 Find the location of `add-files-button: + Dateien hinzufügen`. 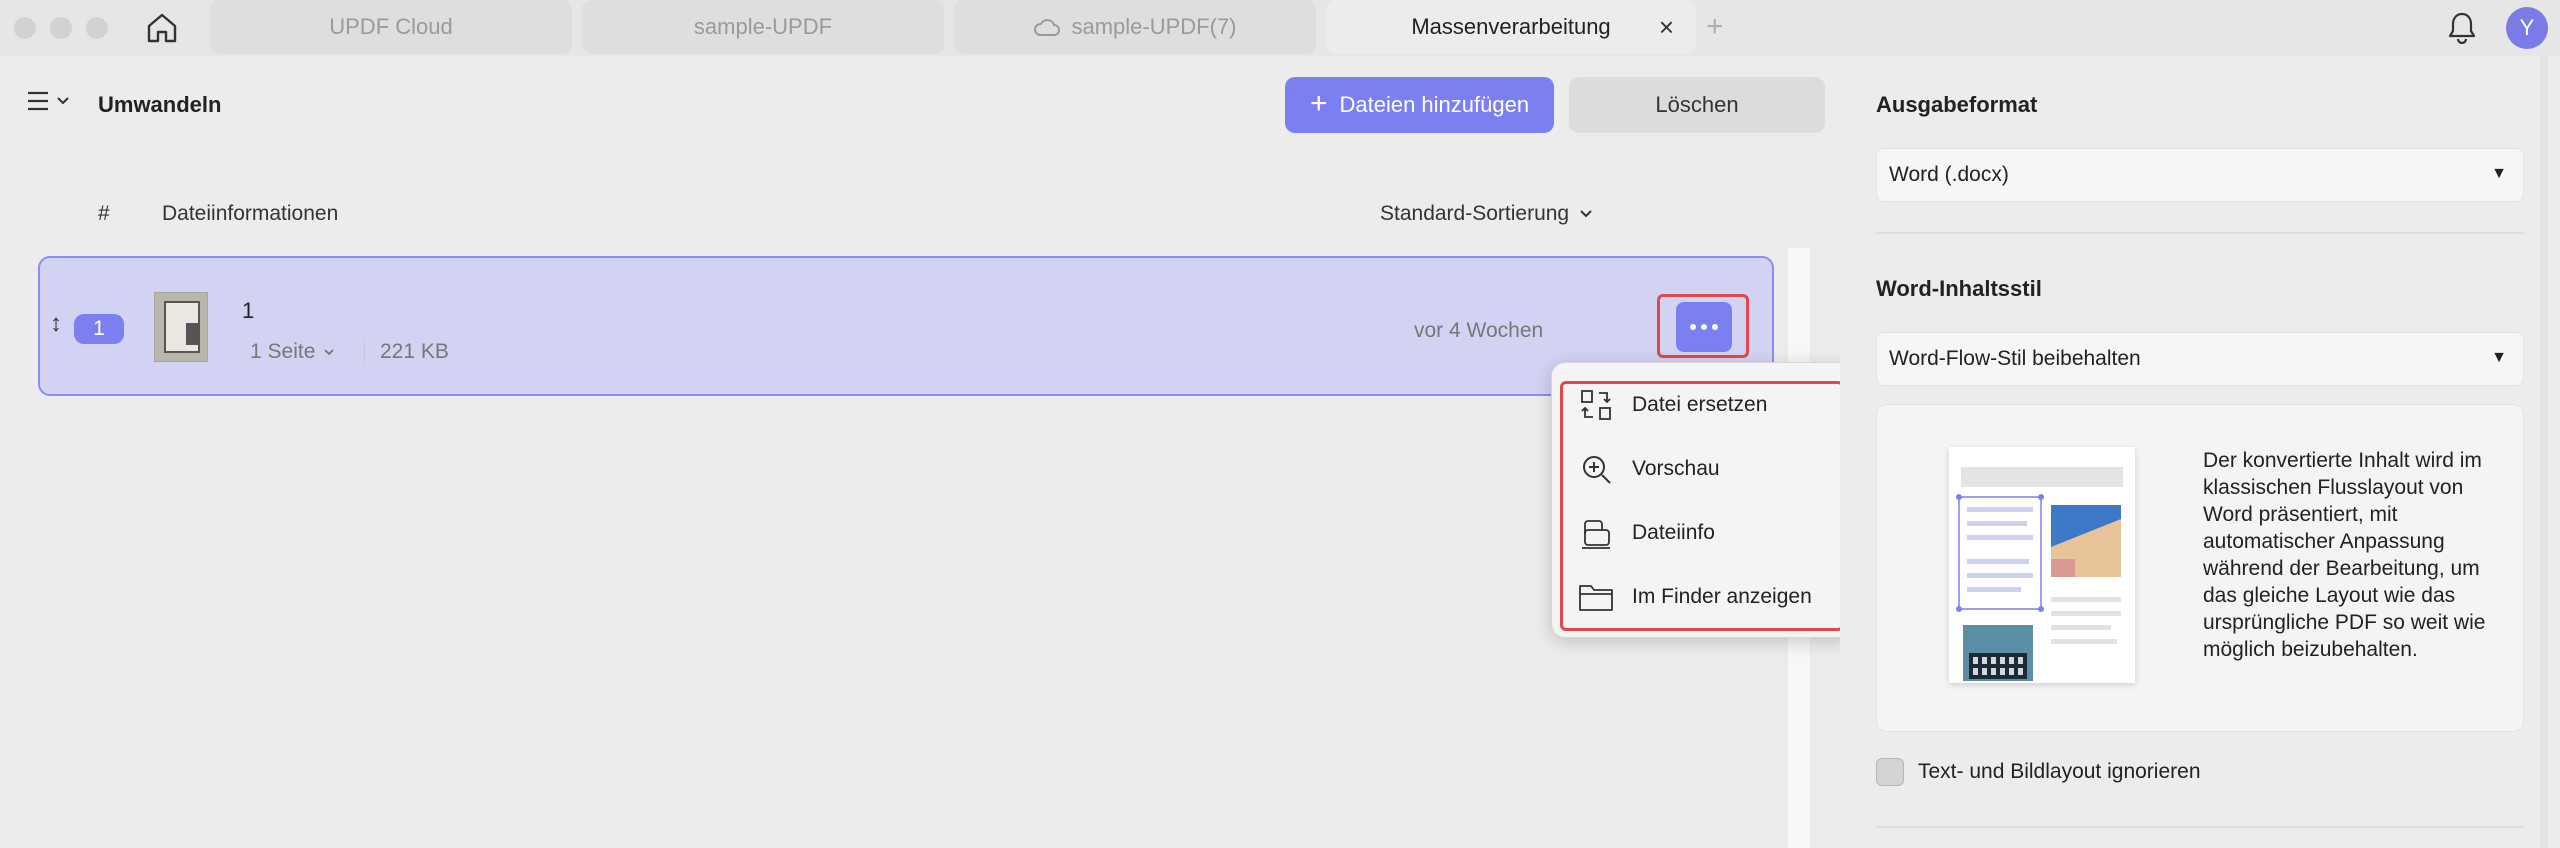

add-files-button: + Dateien hinzufügen is located at coordinates (1419, 105).